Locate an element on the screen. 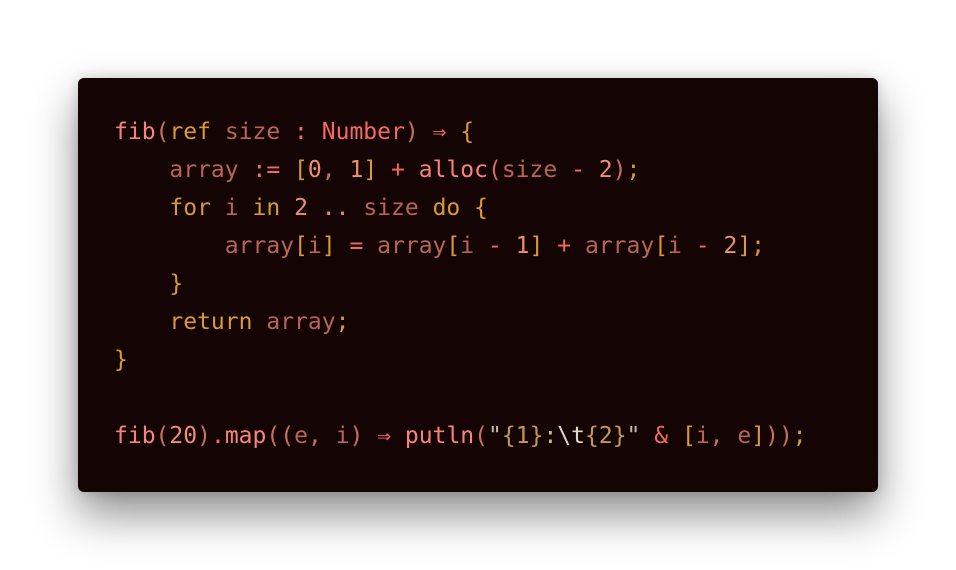 Image resolution: width=956 pixels, height=570 pixels. code-token-op: & is located at coordinates (661, 436).